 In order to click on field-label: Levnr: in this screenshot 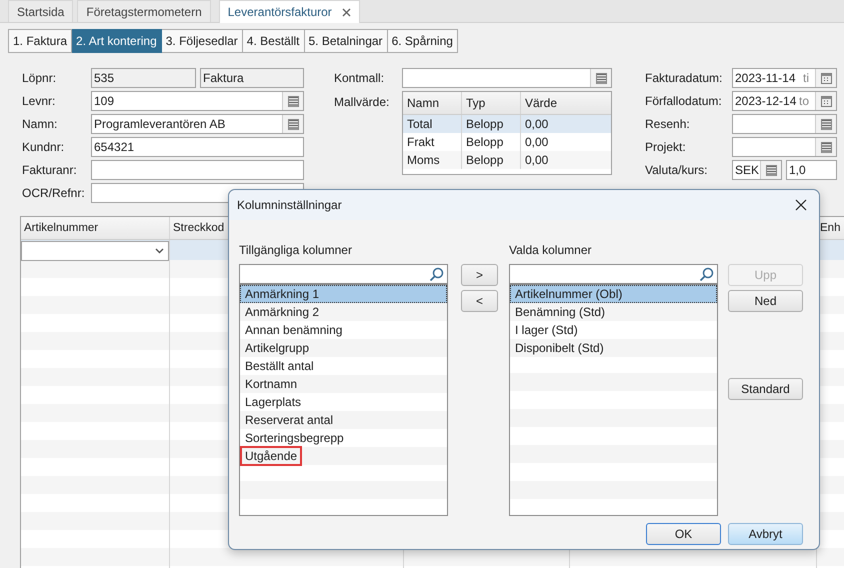, I will do `click(39, 101)`.